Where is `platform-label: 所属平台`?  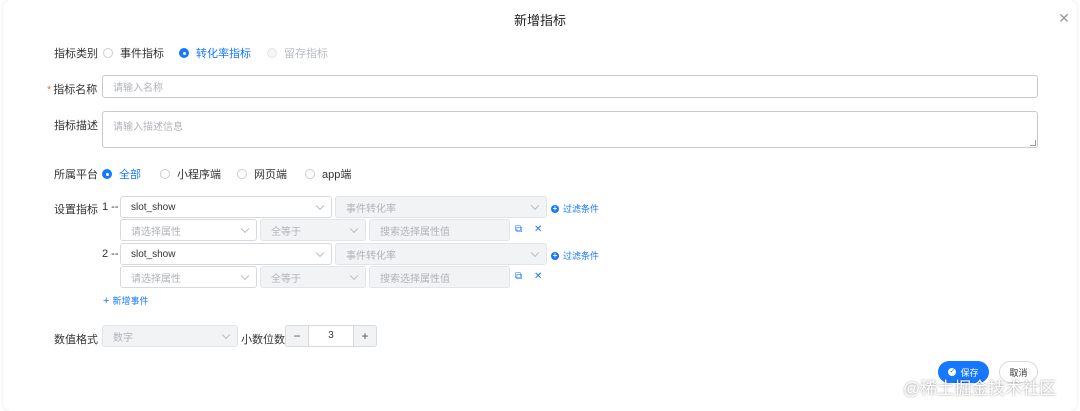 platform-label: 所属平台 is located at coordinates (76, 175).